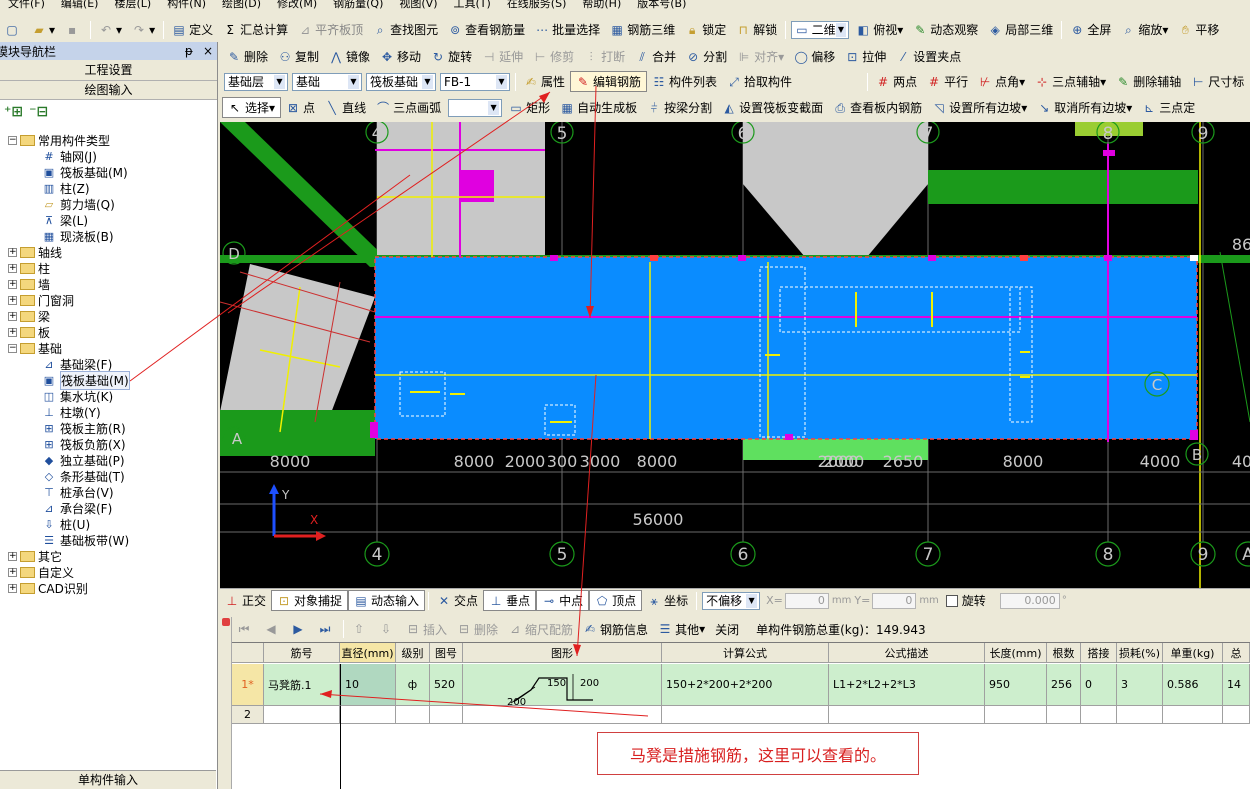 This screenshot has height=789, width=1250. What do you see at coordinates (108, 779) in the screenshot?
I see `single-component-input-button: 单构件输入` at bounding box center [108, 779].